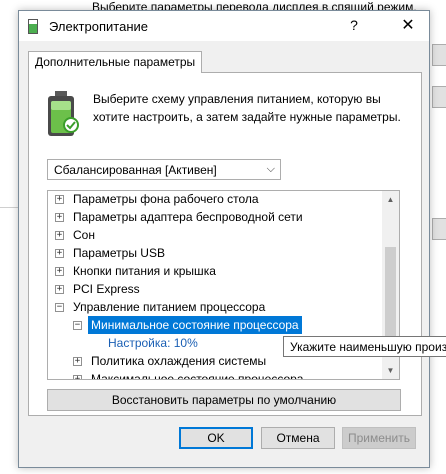 The image size is (446, 474). Describe the element at coordinates (195, 325) in the screenshot. I see `tree-item-label: Минимальное состояние процессора` at that location.